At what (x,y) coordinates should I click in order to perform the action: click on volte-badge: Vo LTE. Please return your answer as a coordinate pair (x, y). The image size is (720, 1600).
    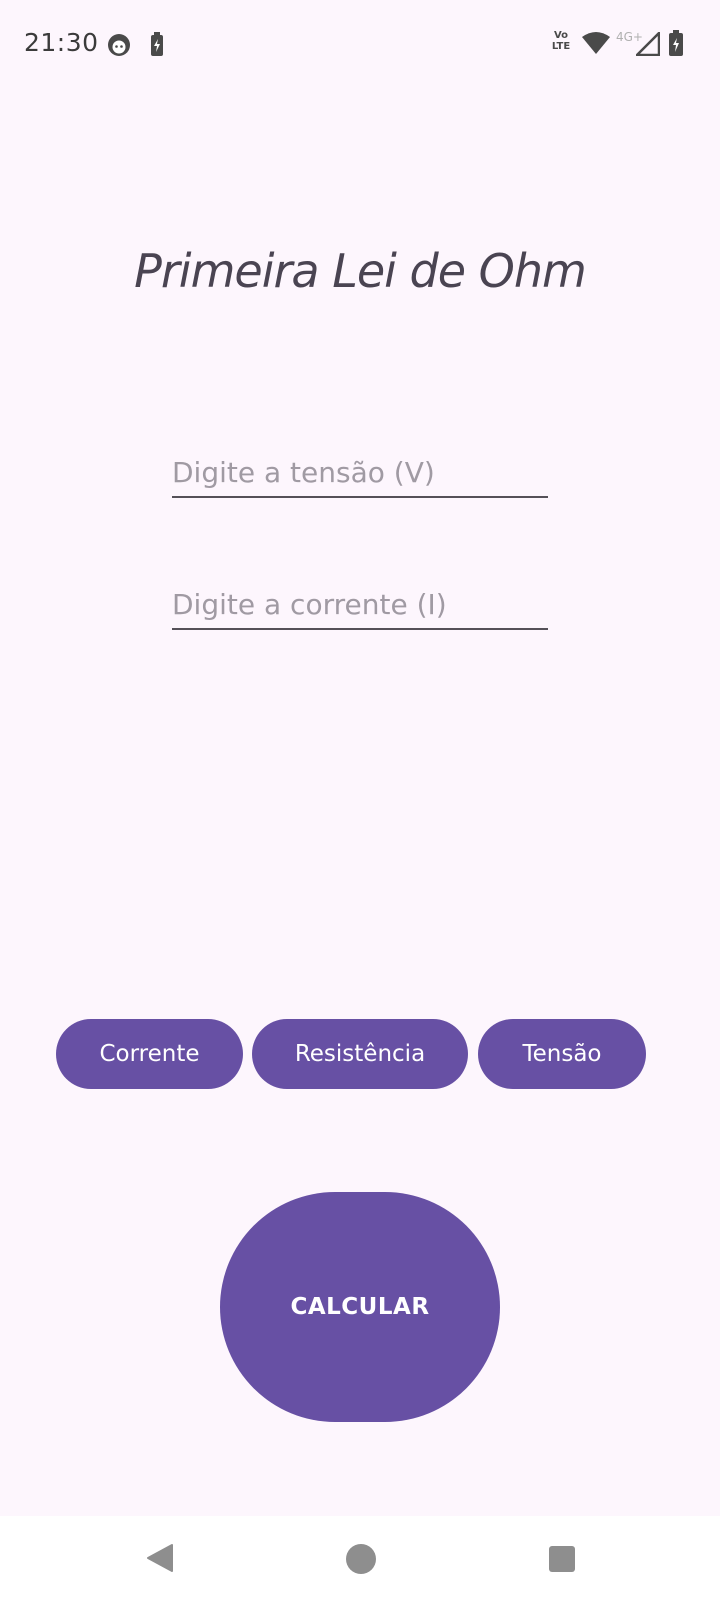
    Looking at the image, I should click on (561, 41).